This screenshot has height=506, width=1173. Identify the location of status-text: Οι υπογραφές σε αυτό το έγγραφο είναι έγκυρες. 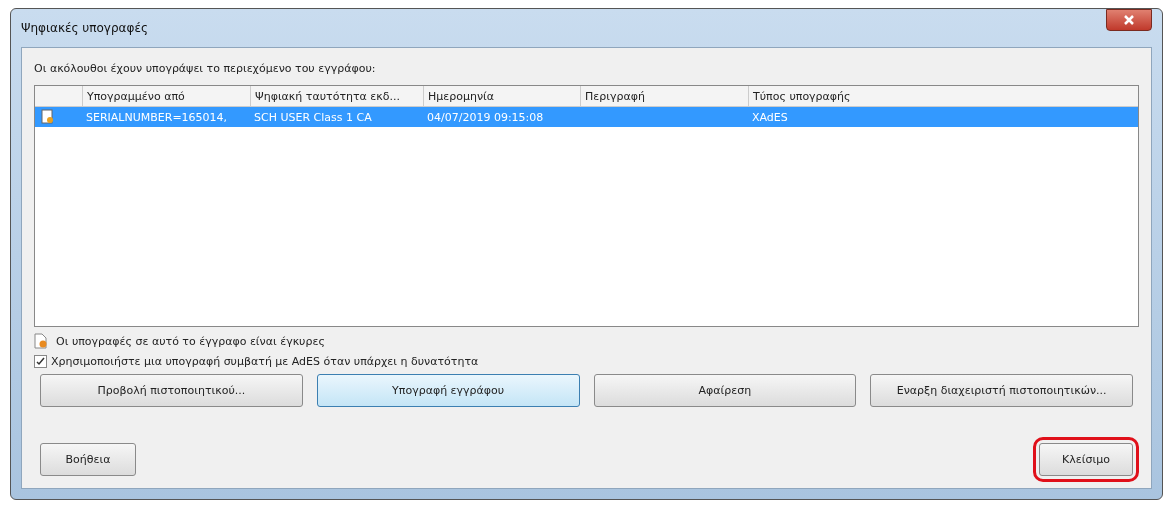
(190, 341).